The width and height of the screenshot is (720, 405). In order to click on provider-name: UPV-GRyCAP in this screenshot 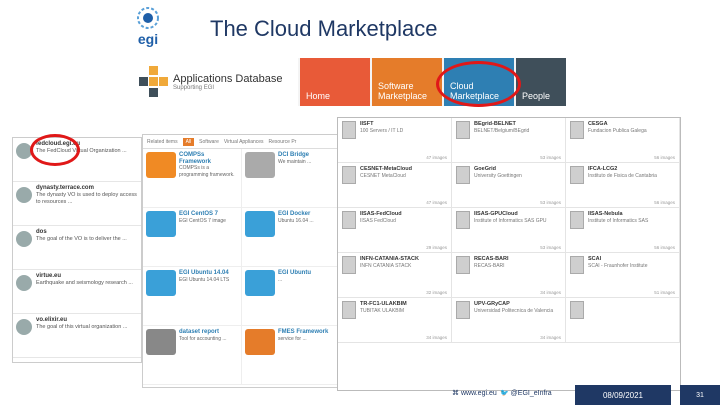, I will do `click(492, 304)`.